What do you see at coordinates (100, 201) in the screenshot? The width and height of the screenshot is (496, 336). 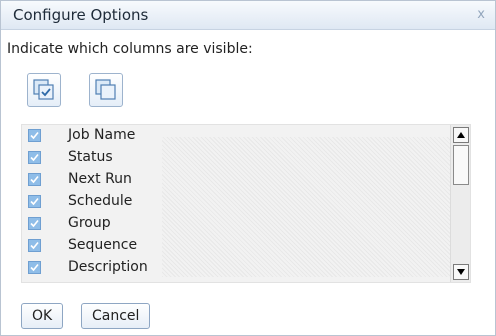 I see `column-option-label: Schedule` at bounding box center [100, 201].